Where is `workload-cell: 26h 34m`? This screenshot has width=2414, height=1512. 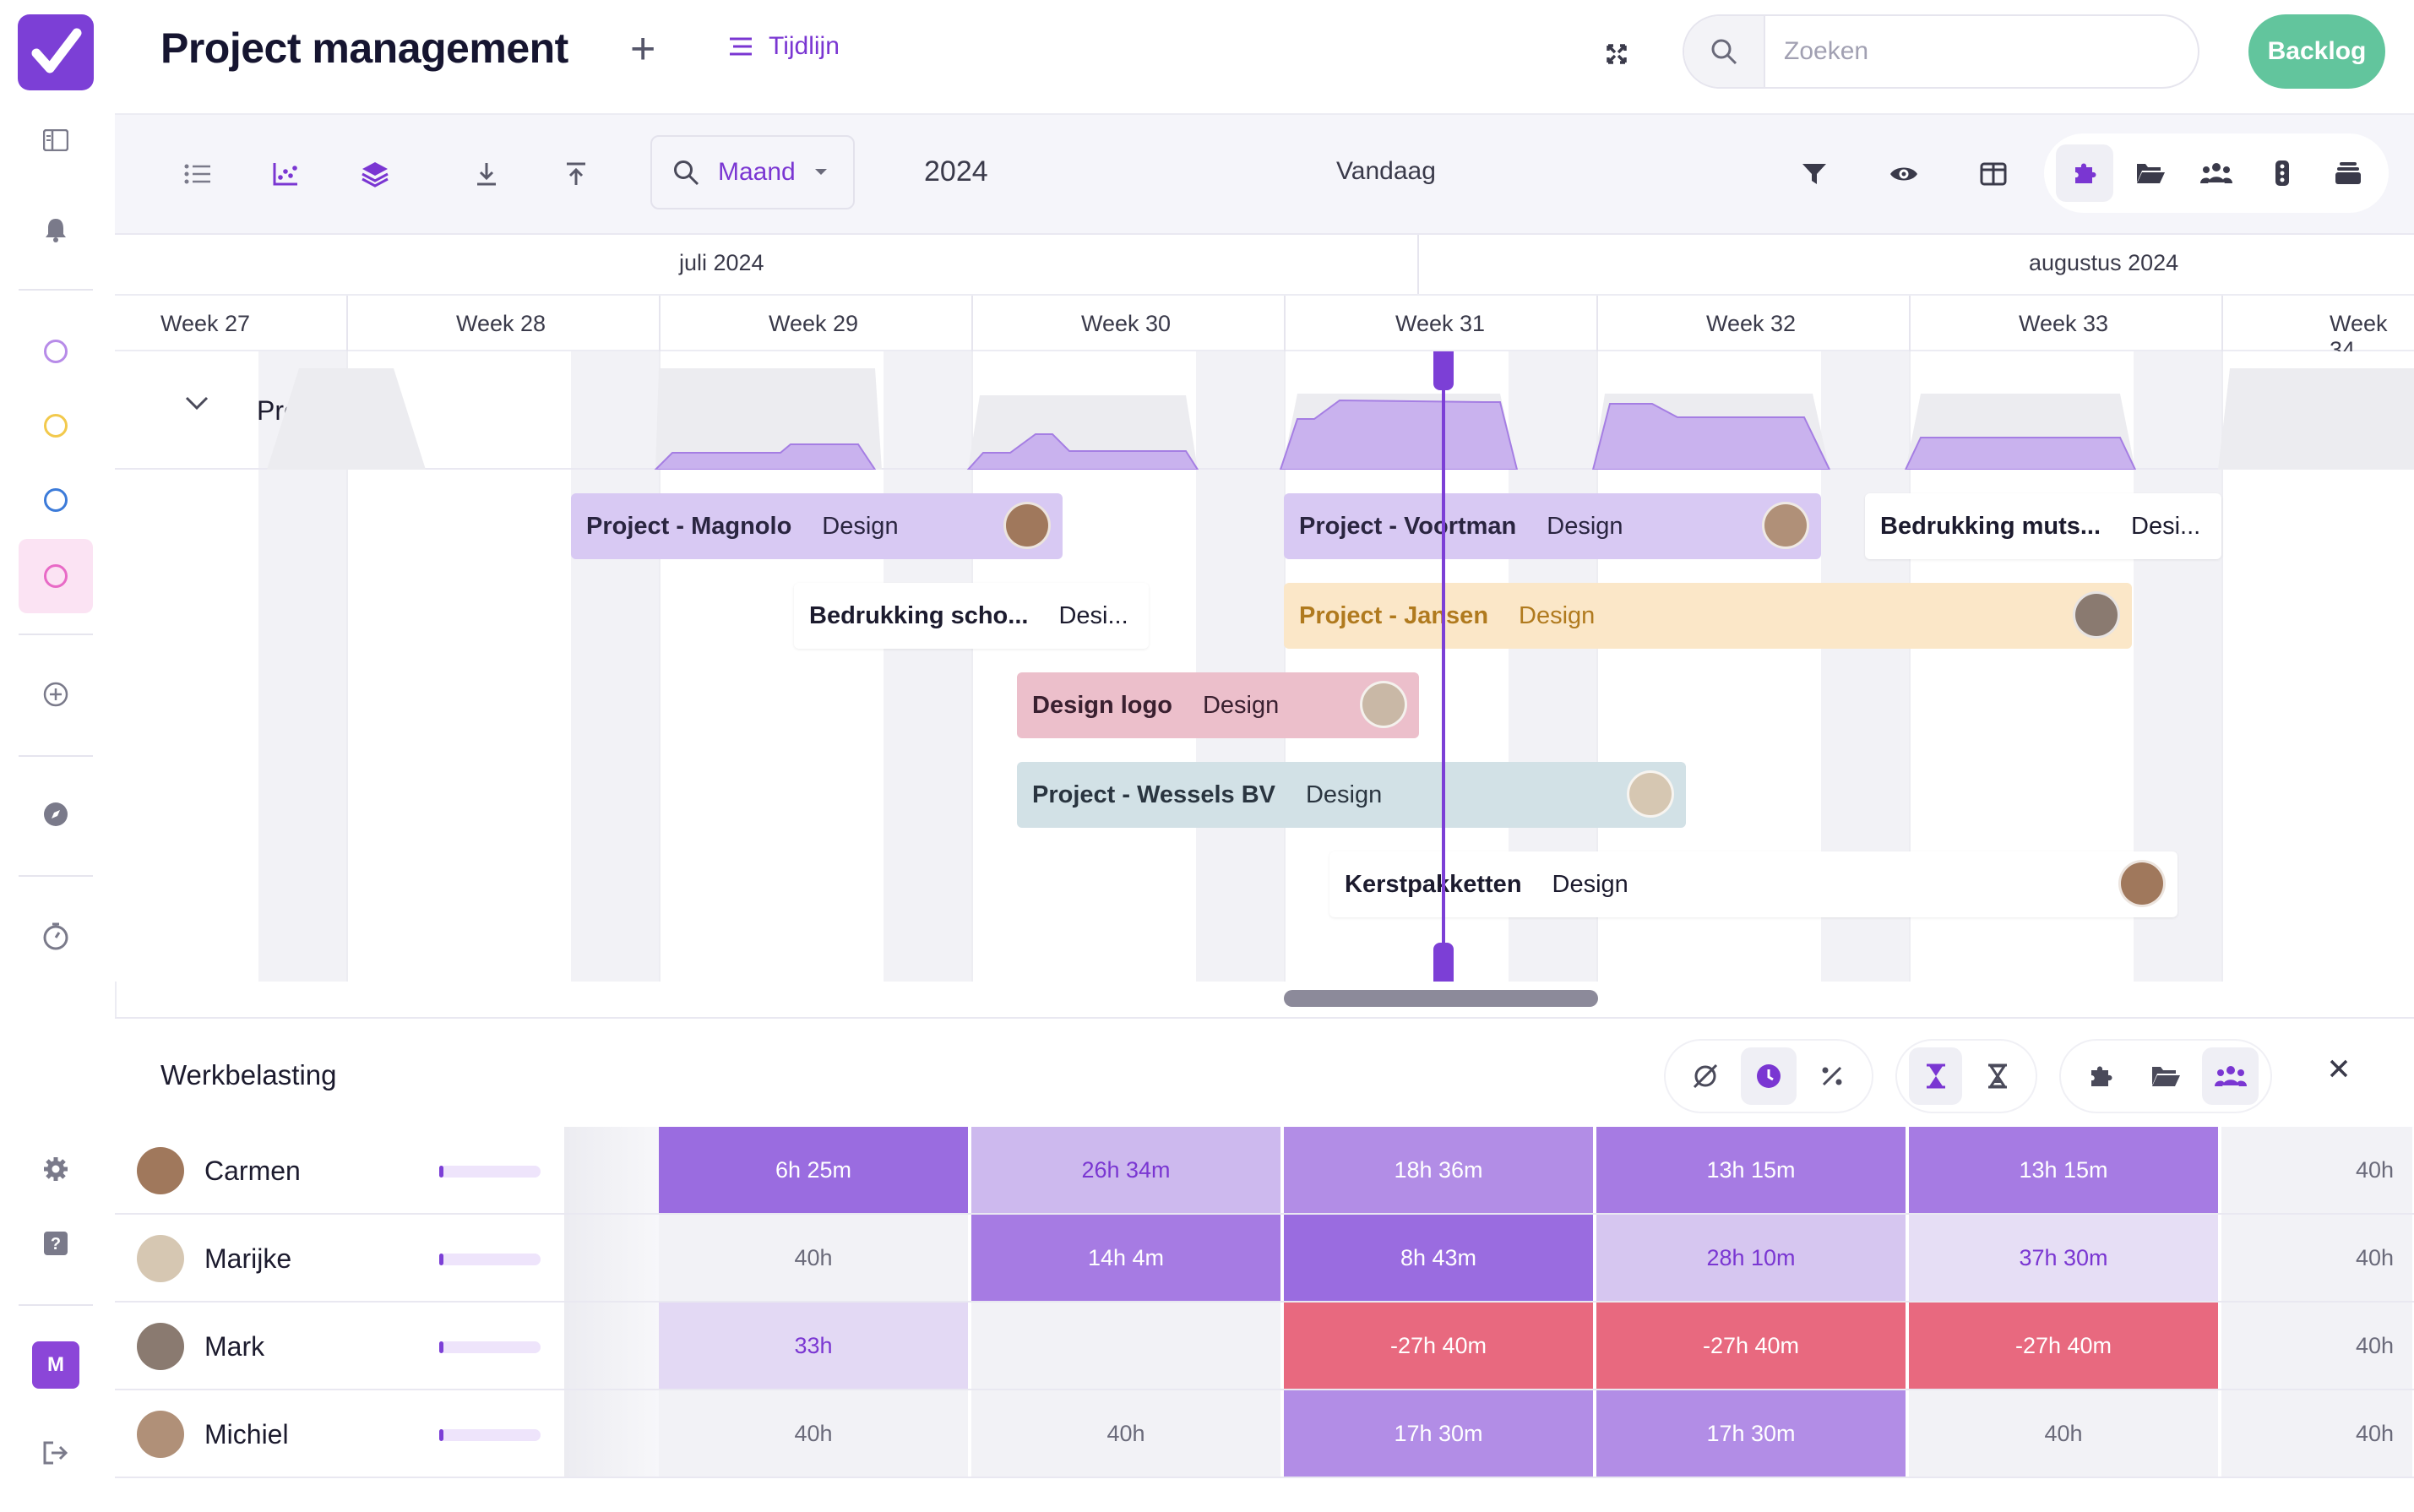 workload-cell: 26h 34m is located at coordinates (1126, 1170).